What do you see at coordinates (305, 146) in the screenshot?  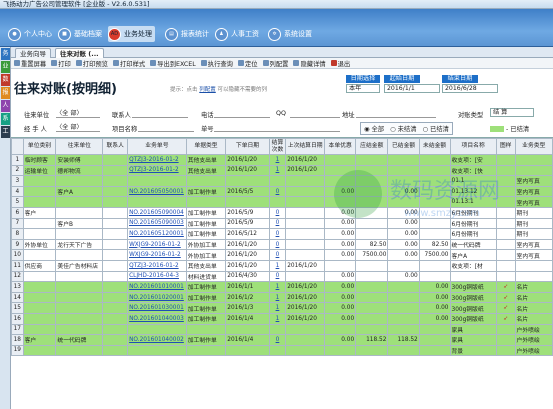 I see `column-header: 上次结算日期` at bounding box center [305, 146].